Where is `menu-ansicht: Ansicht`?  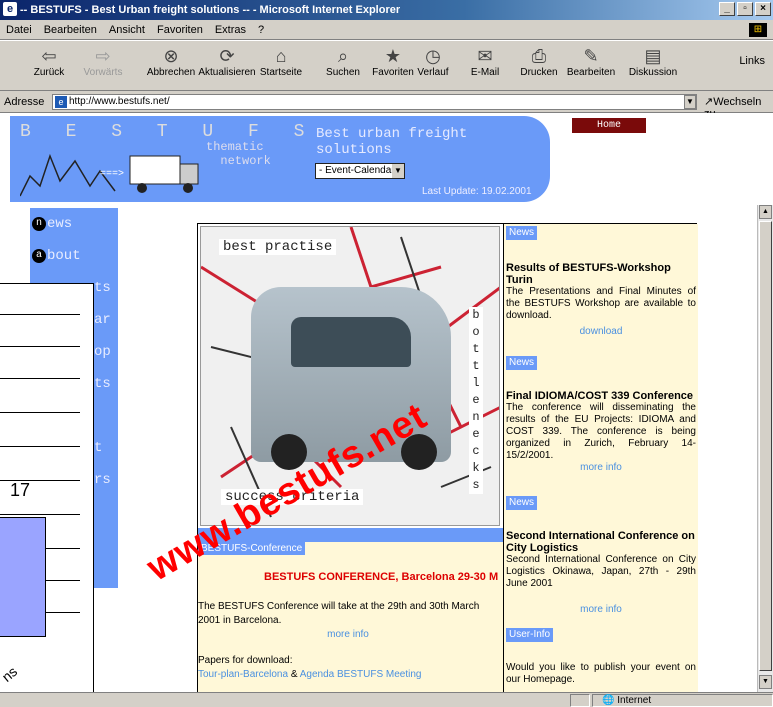 menu-ansicht: Ansicht is located at coordinates (127, 30).